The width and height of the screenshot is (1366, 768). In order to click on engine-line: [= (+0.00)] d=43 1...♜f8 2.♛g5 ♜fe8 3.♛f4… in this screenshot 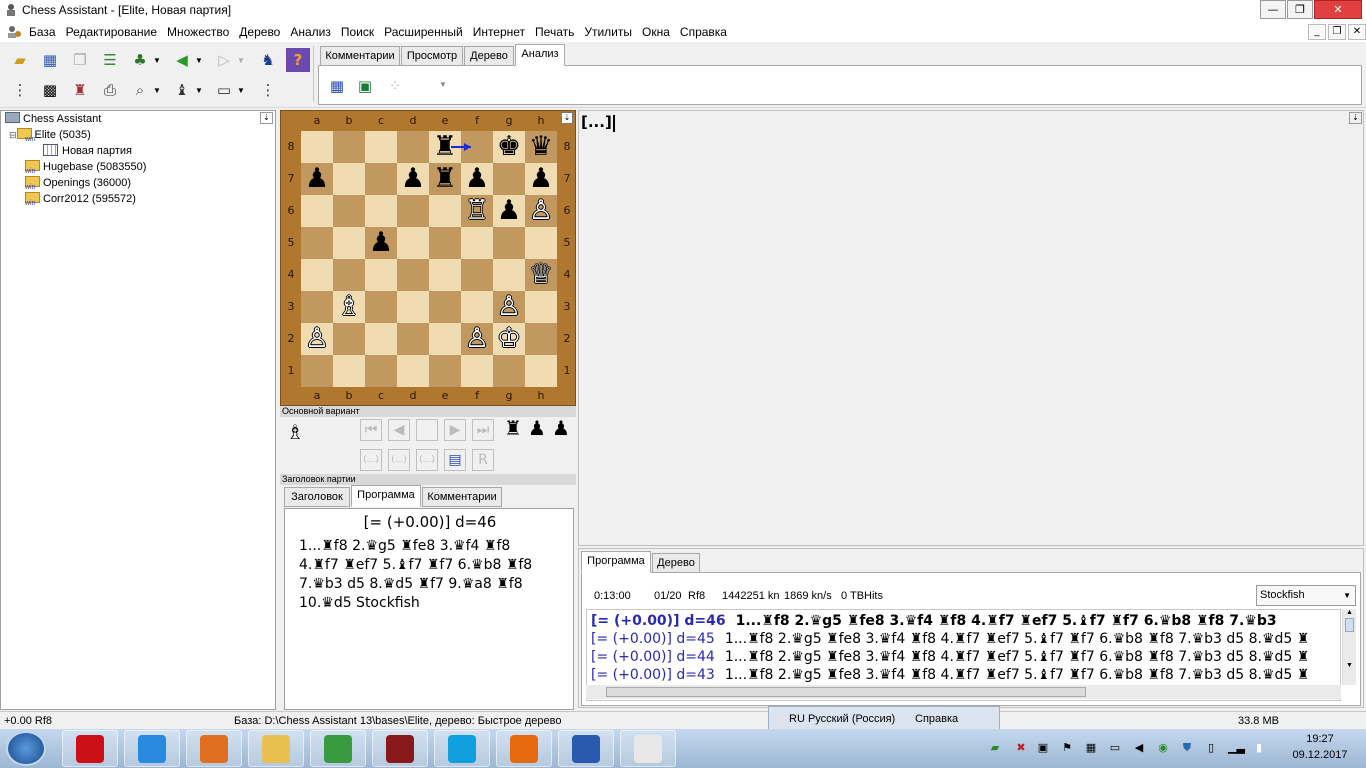, I will do `click(950, 675)`.